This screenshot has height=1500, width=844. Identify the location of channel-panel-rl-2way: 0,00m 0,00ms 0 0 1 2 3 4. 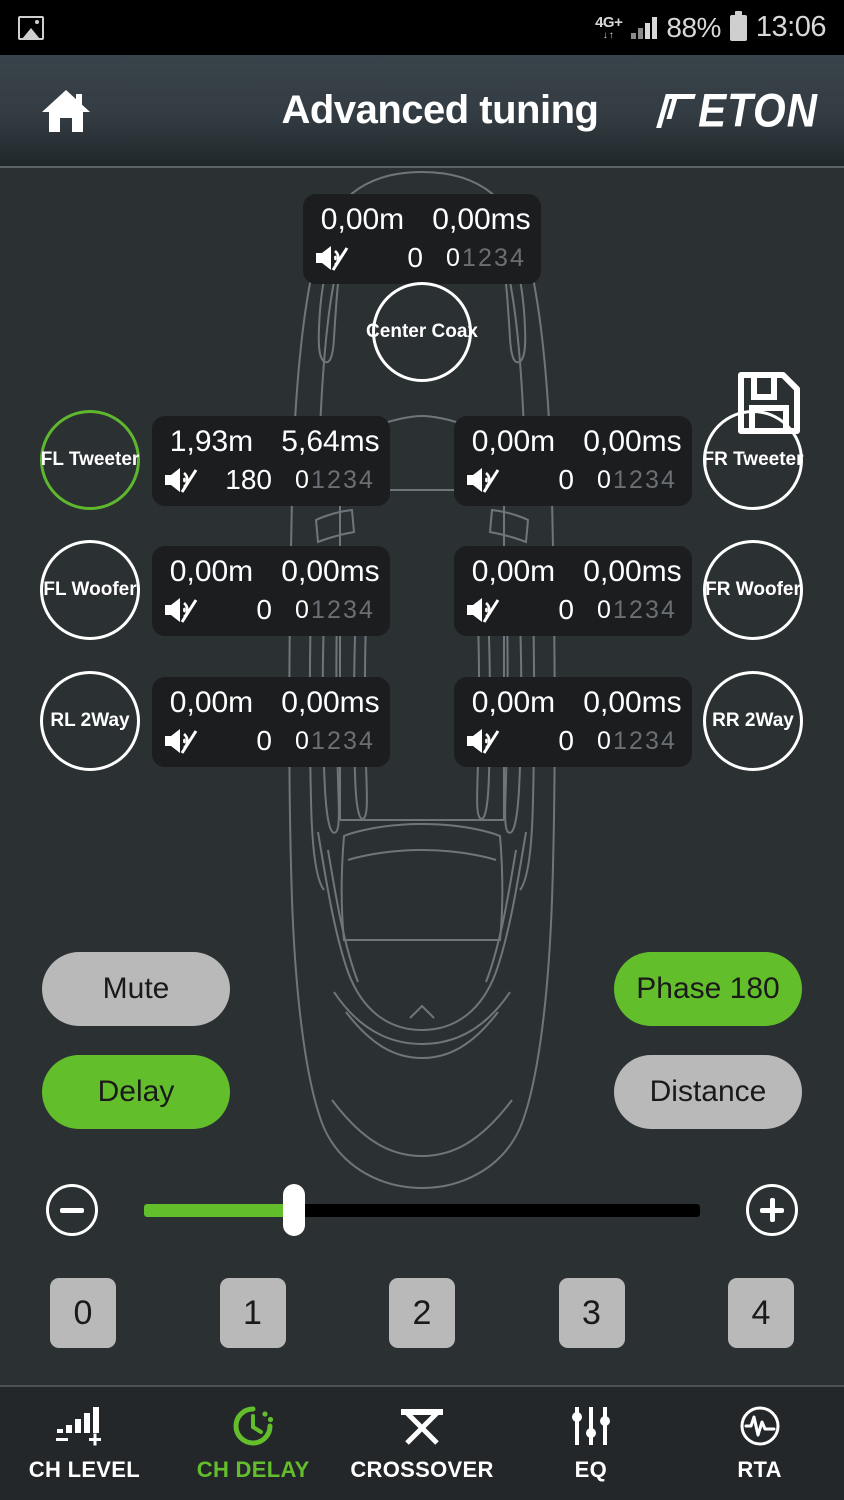
(271, 722).